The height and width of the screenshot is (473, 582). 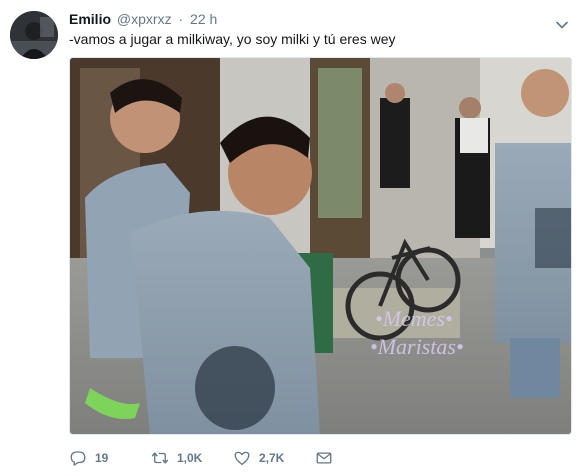 I want to click on direct-message-button, so click(x=324, y=458).